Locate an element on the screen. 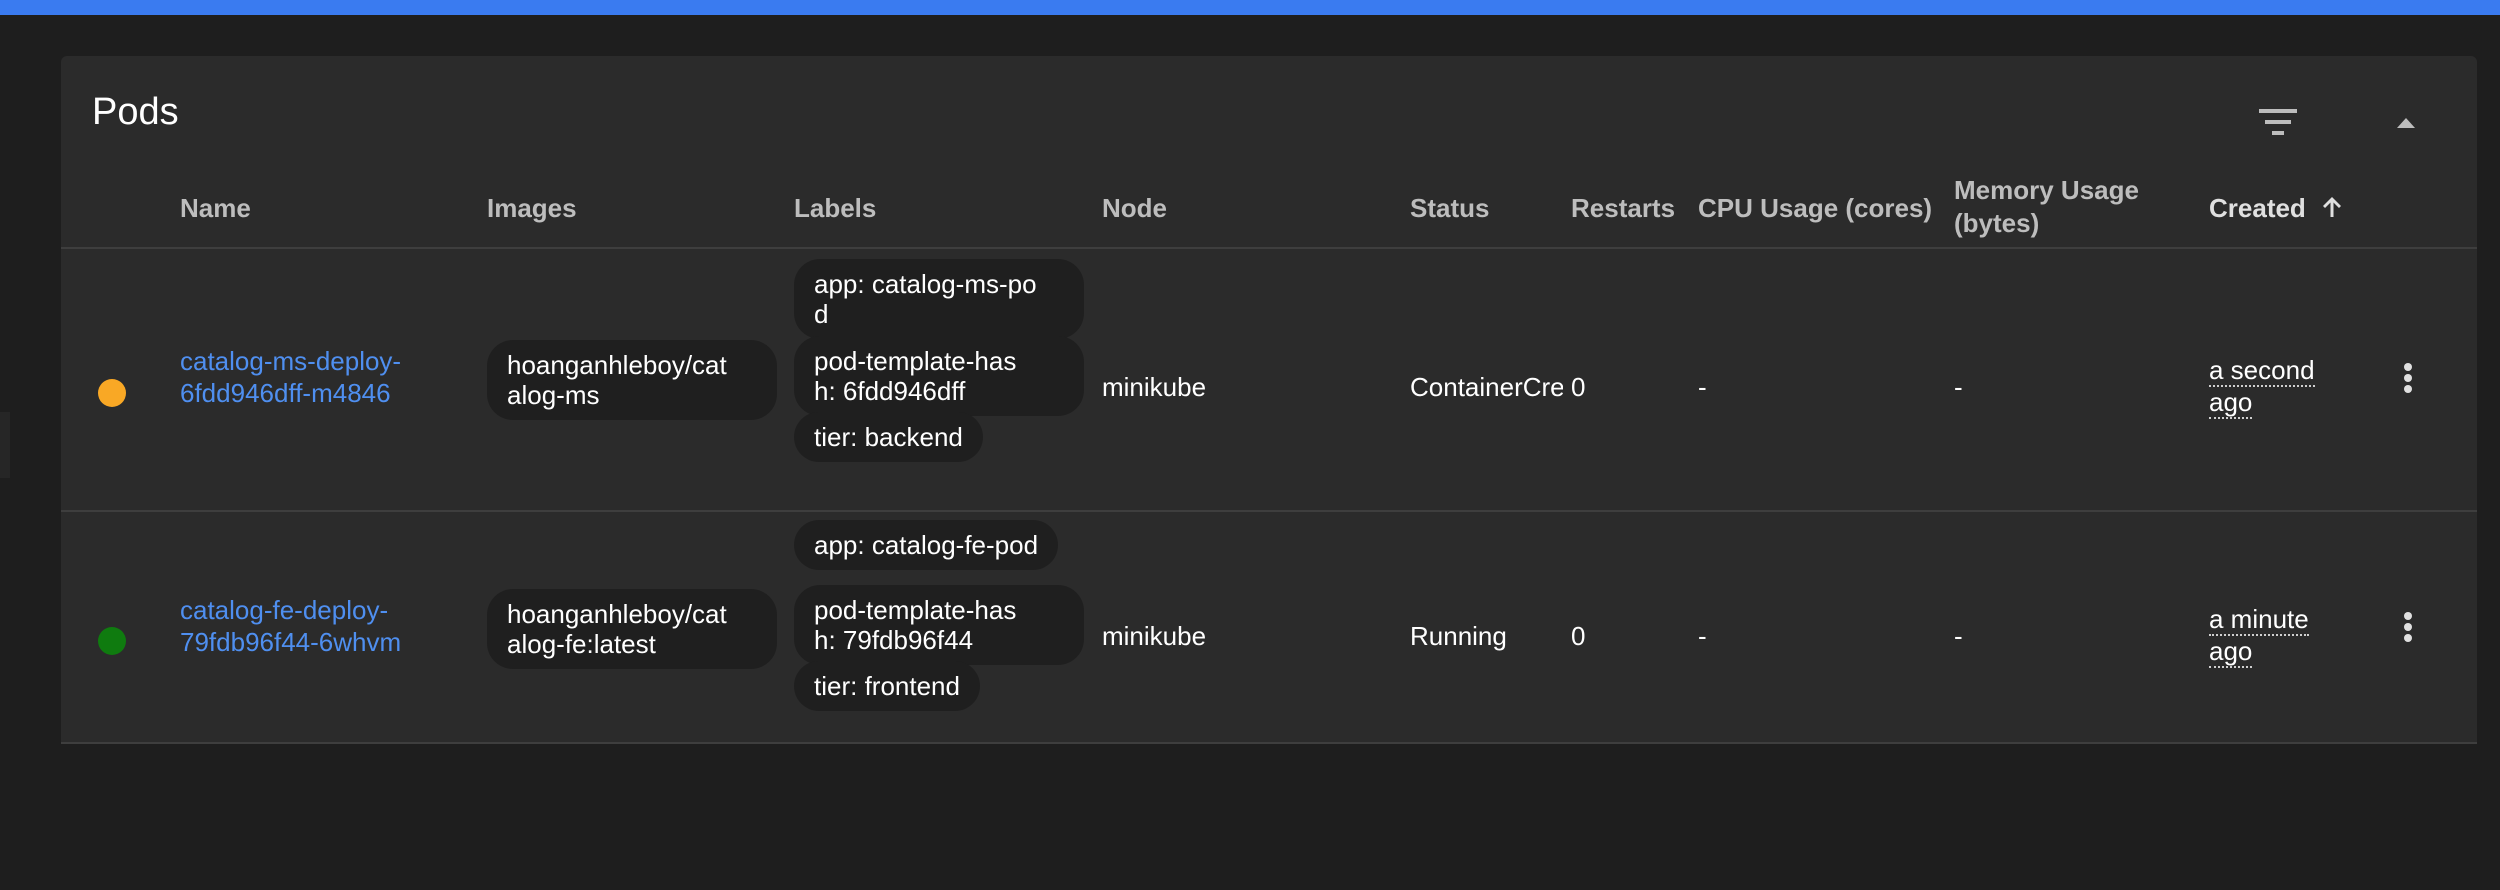 The image size is (2500, 890). header-cpu: CPU Usage (cores) is located at coordinates (1815, 208).